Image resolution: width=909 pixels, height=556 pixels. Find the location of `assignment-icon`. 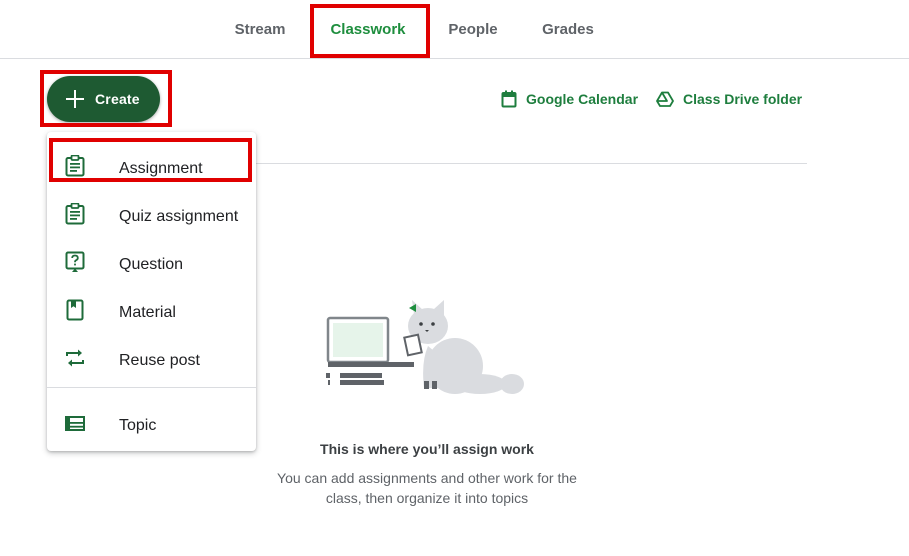

assignment-icon is located at coordinates (75, 166).